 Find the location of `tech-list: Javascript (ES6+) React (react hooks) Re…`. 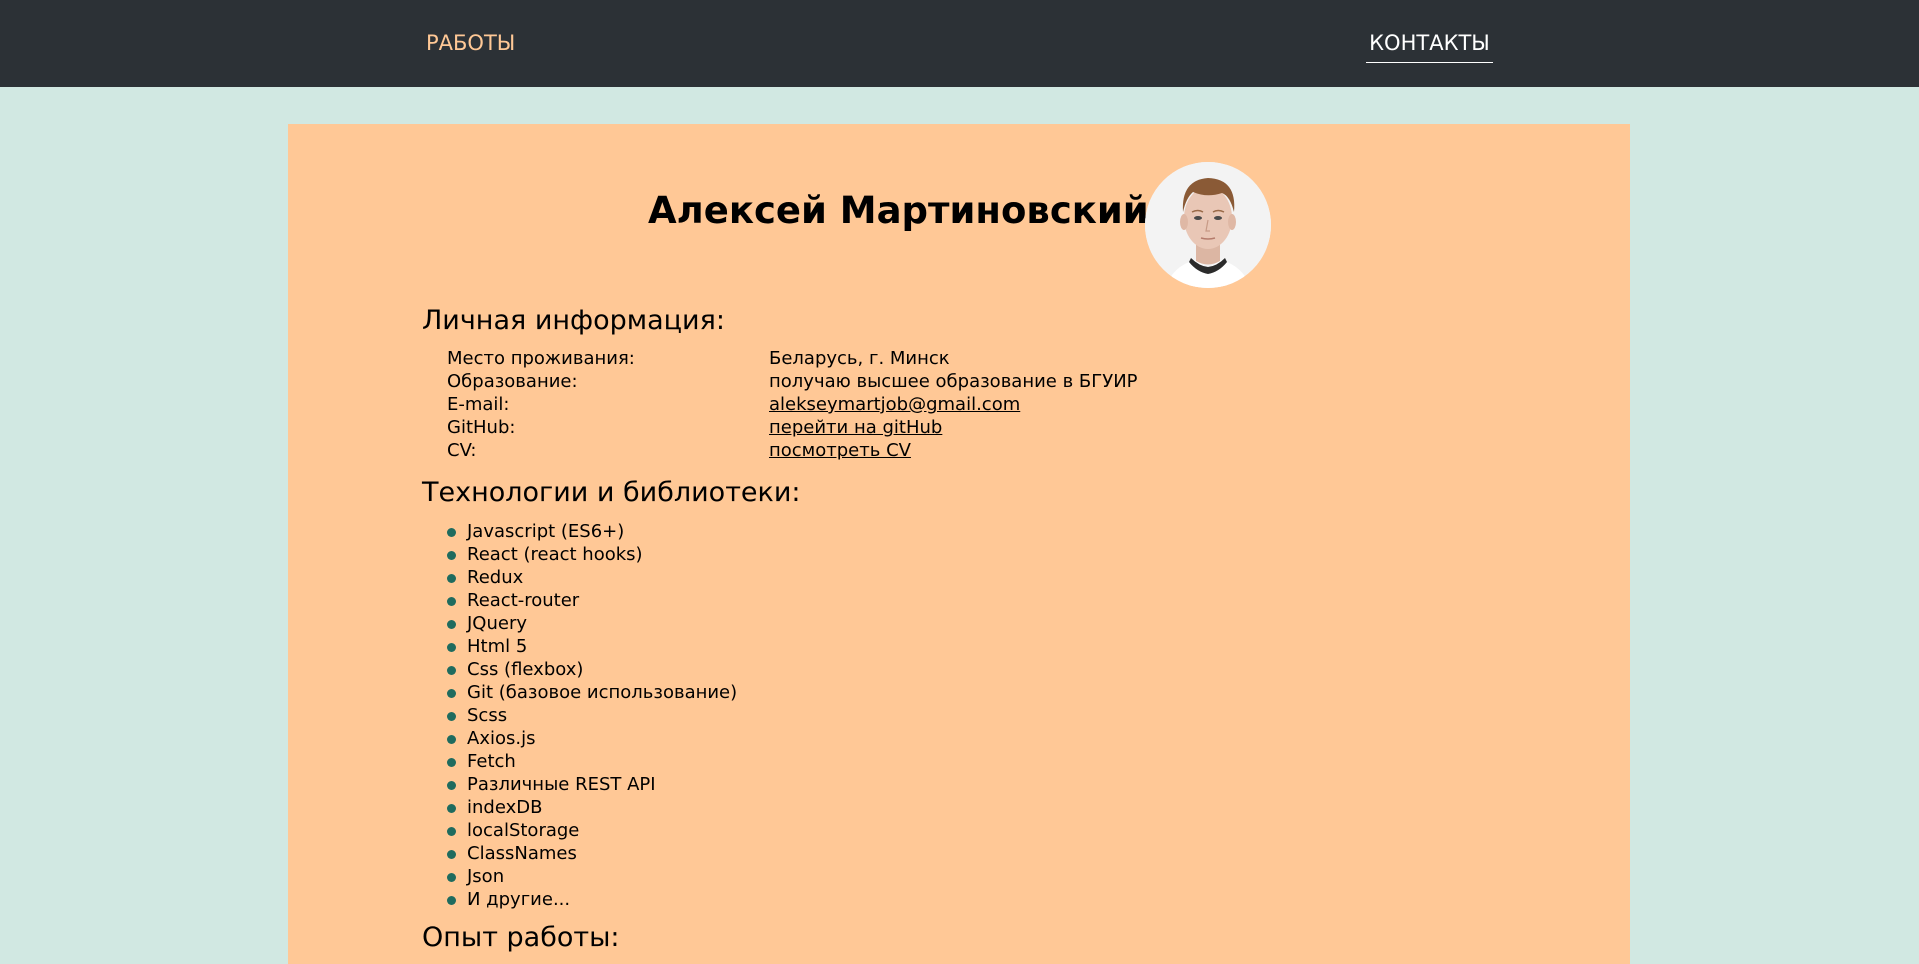

tech-list: Javascript (ES6+) React (react hooks) Re… is located at coordinates (592, 715).